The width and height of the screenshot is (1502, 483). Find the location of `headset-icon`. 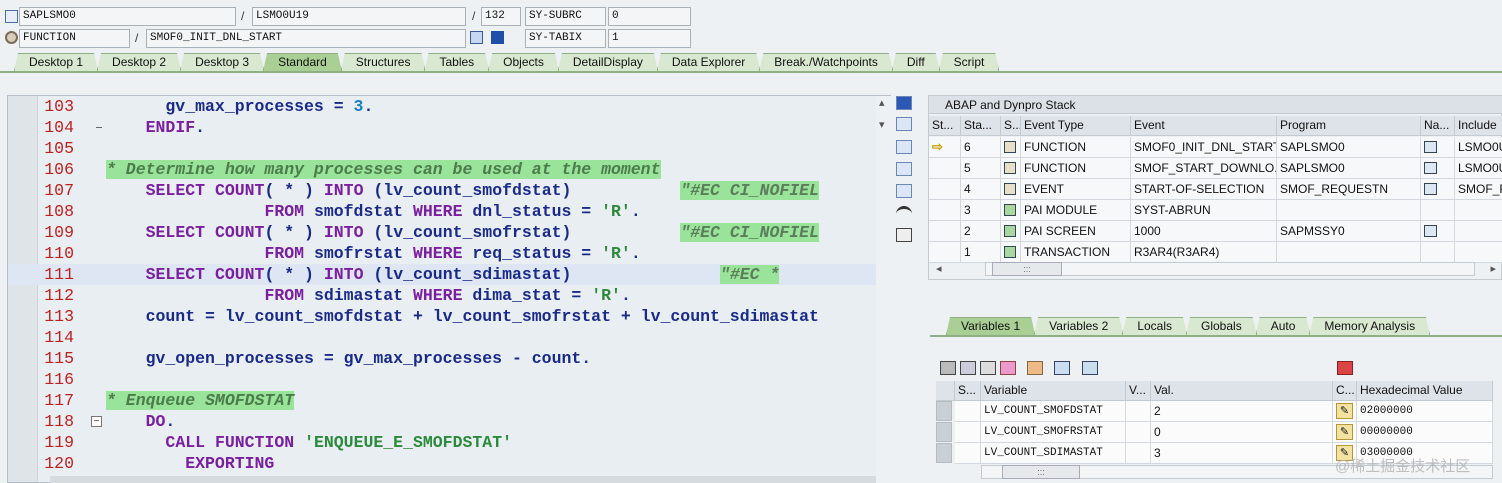

headset-icon is located at coordinates (904, 213).